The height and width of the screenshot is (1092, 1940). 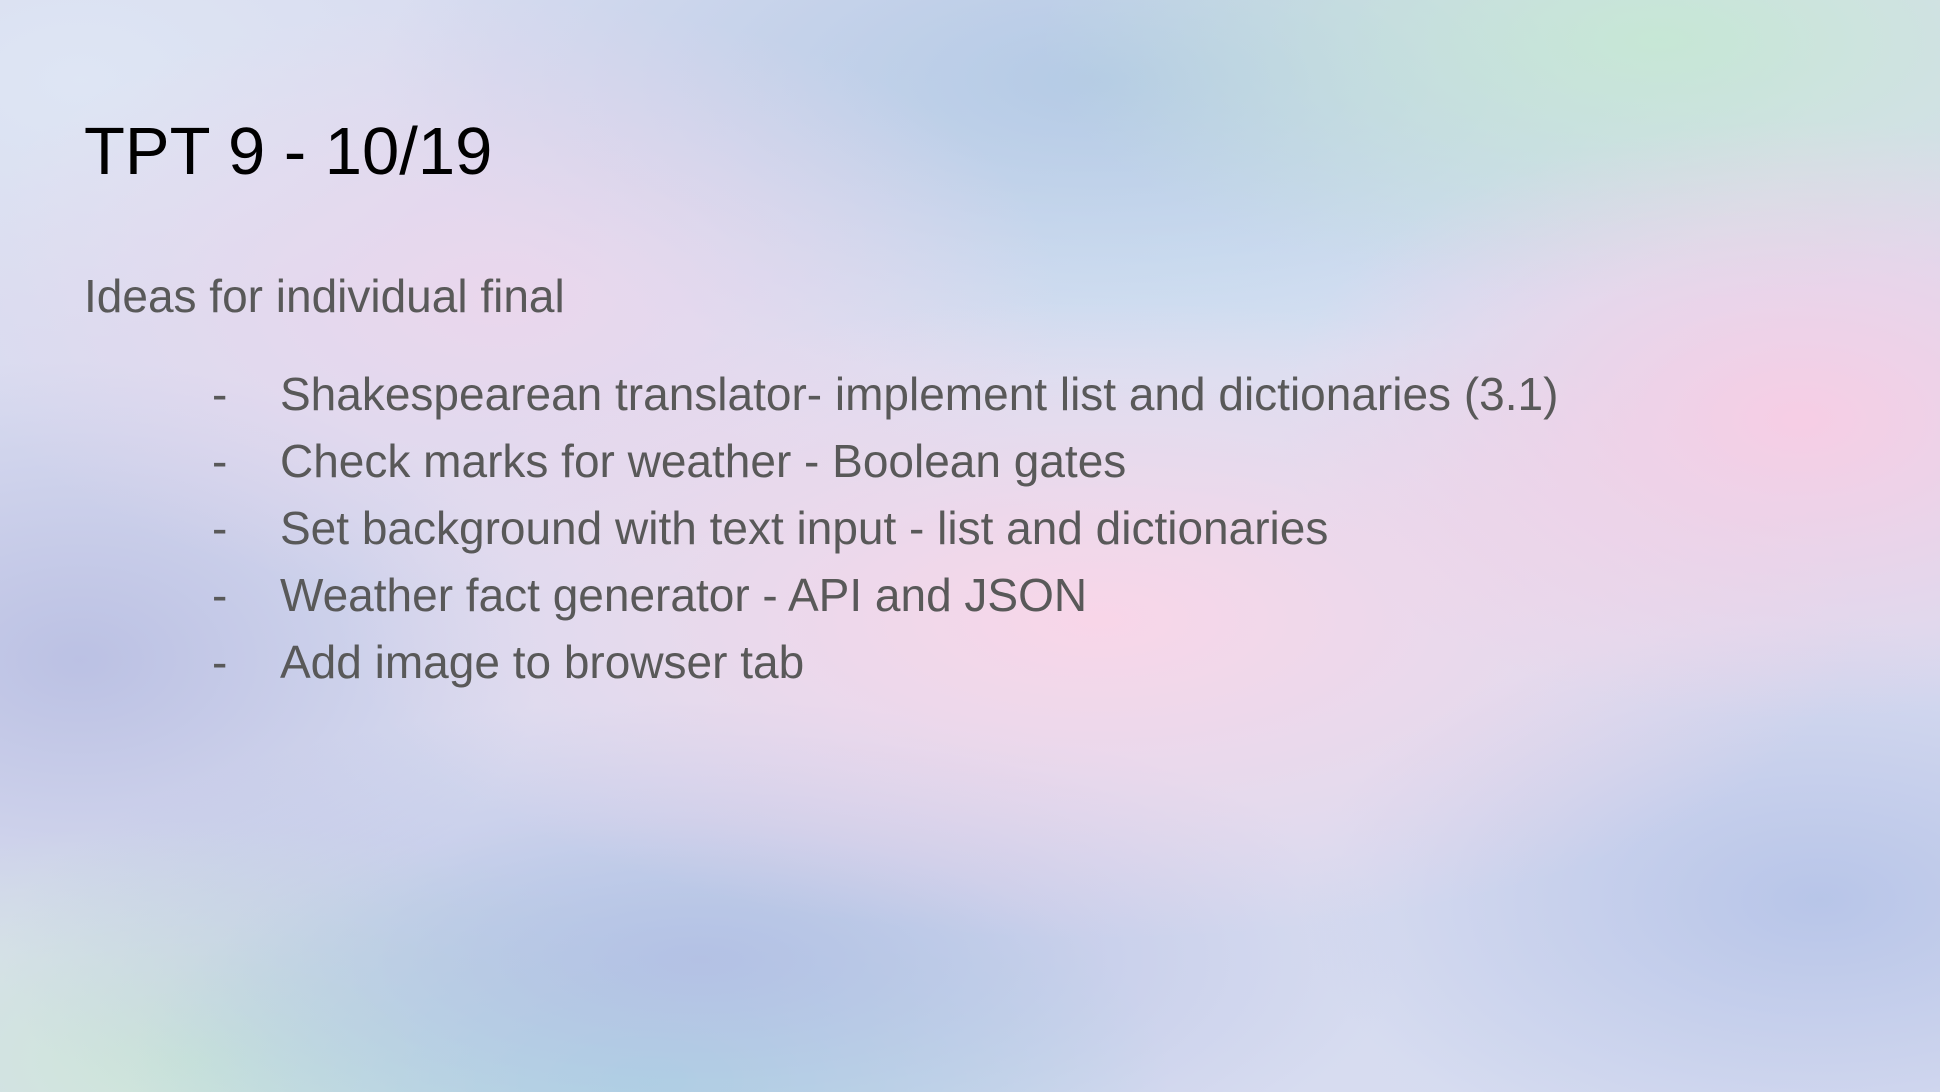 What do you see at coordinates (288, 151) in the screenshot?
I see `slide-title: TPT 9 - 10/19` at bounding box center [288, 151].